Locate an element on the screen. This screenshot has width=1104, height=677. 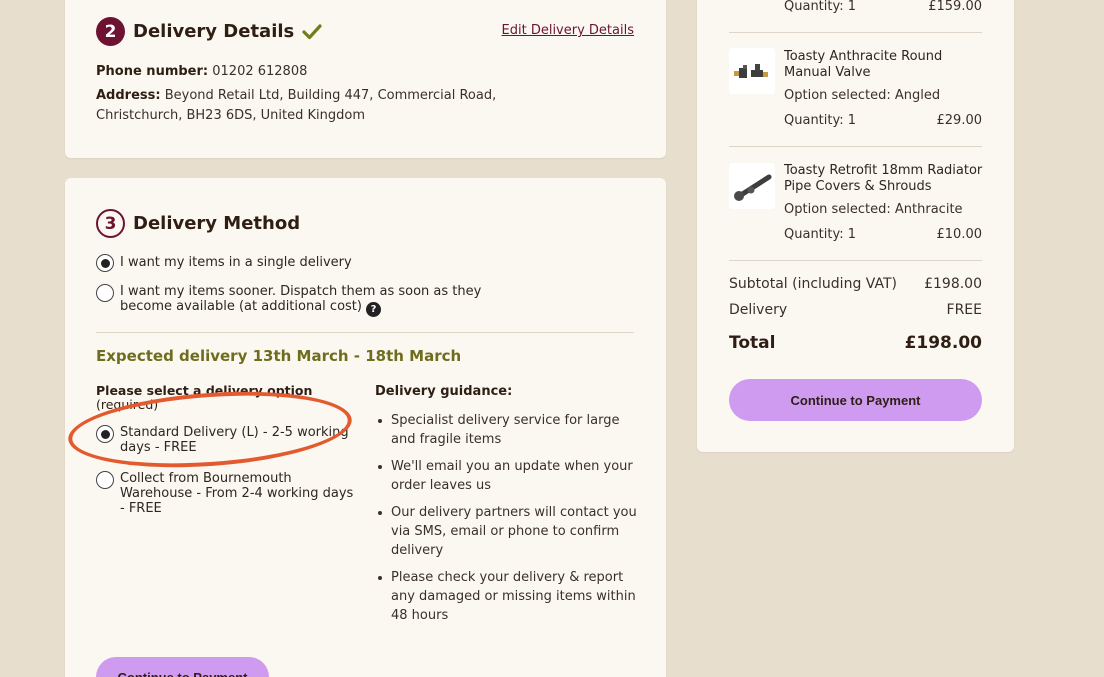
required-note: (required) is located at coordinates (127, 404).